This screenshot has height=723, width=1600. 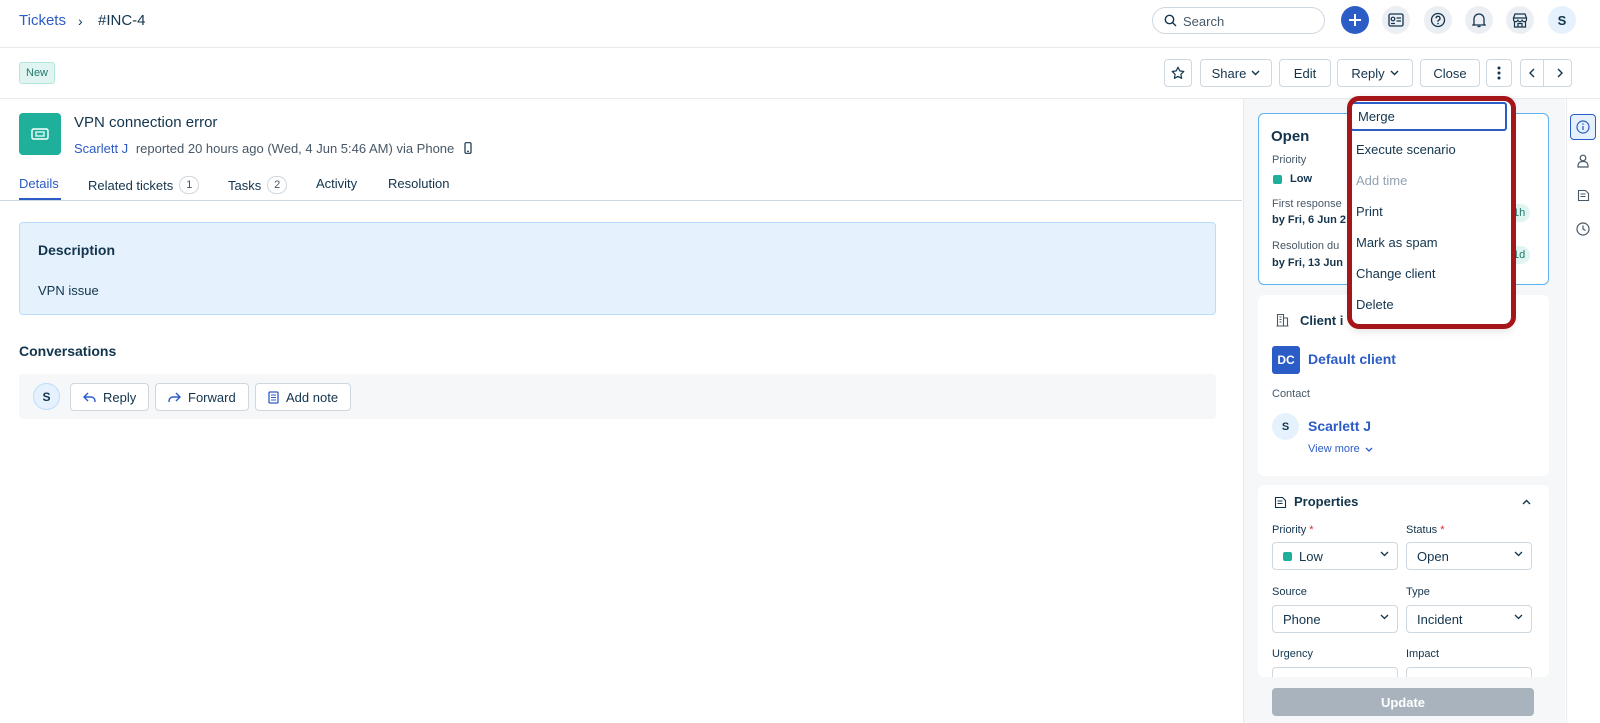 I want to click on tab-label: Tasks, so click(x=245, y=185).